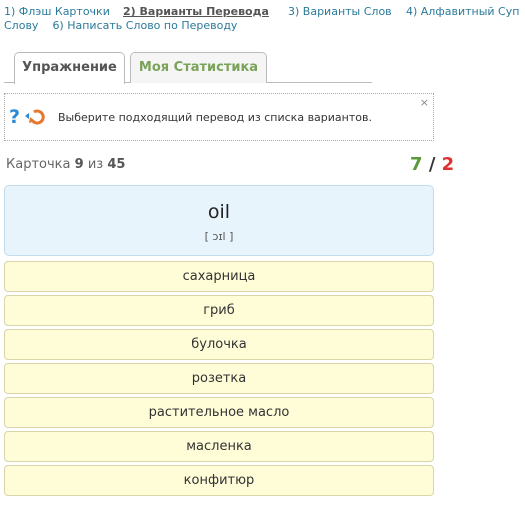 Image resolution: width=525 pixels, height=506 pixels. What do you see at coordinates (219, 236) in the screenshot?
I see `card-transcription: [ ɔɪl ]` at bounding box center [219, 236].